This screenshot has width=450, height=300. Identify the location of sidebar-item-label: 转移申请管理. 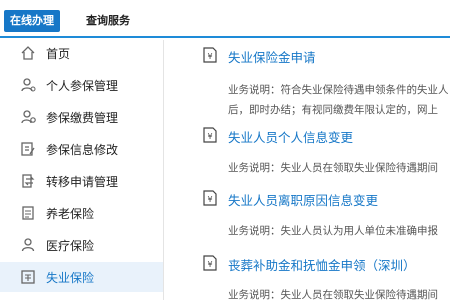
(82, 181).